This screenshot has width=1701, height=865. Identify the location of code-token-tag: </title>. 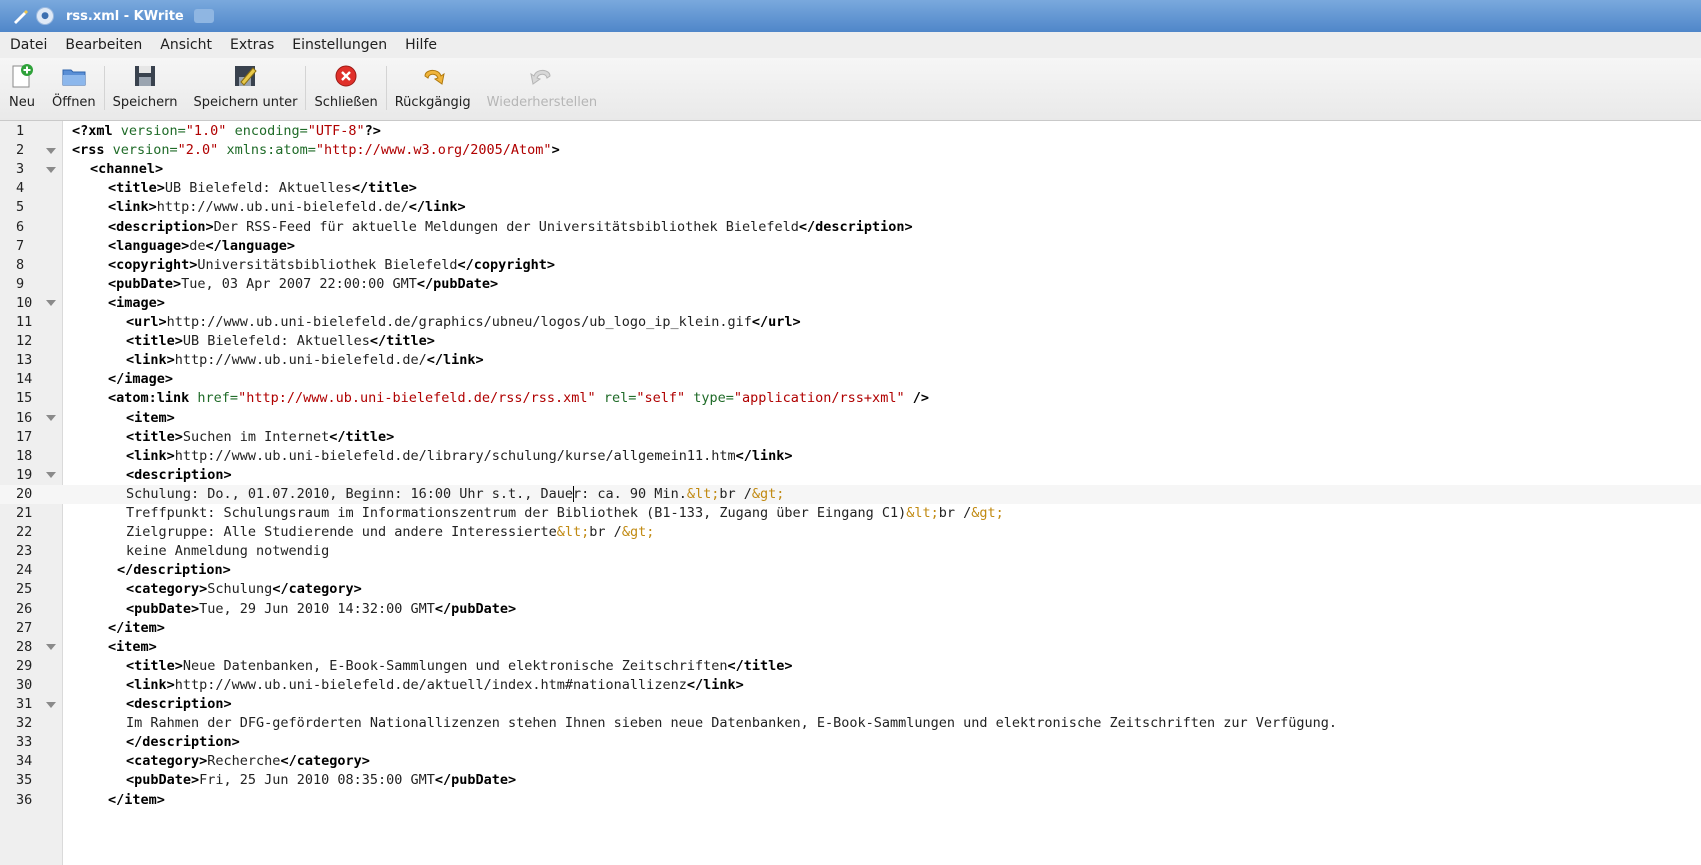
(402, 341).